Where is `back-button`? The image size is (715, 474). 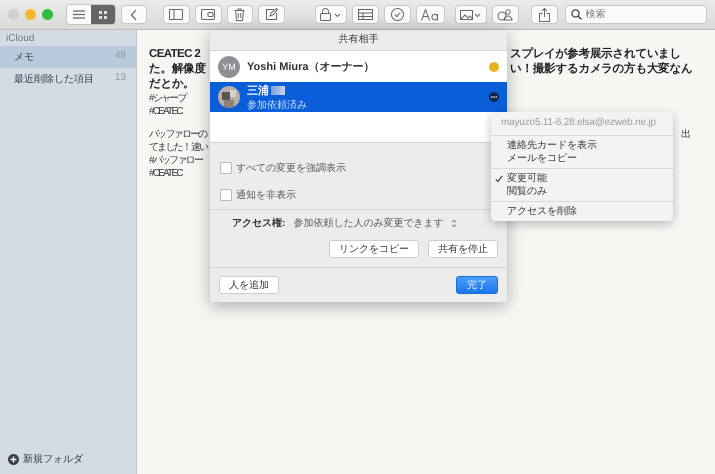 back-button is located at coordinates (133, 14).